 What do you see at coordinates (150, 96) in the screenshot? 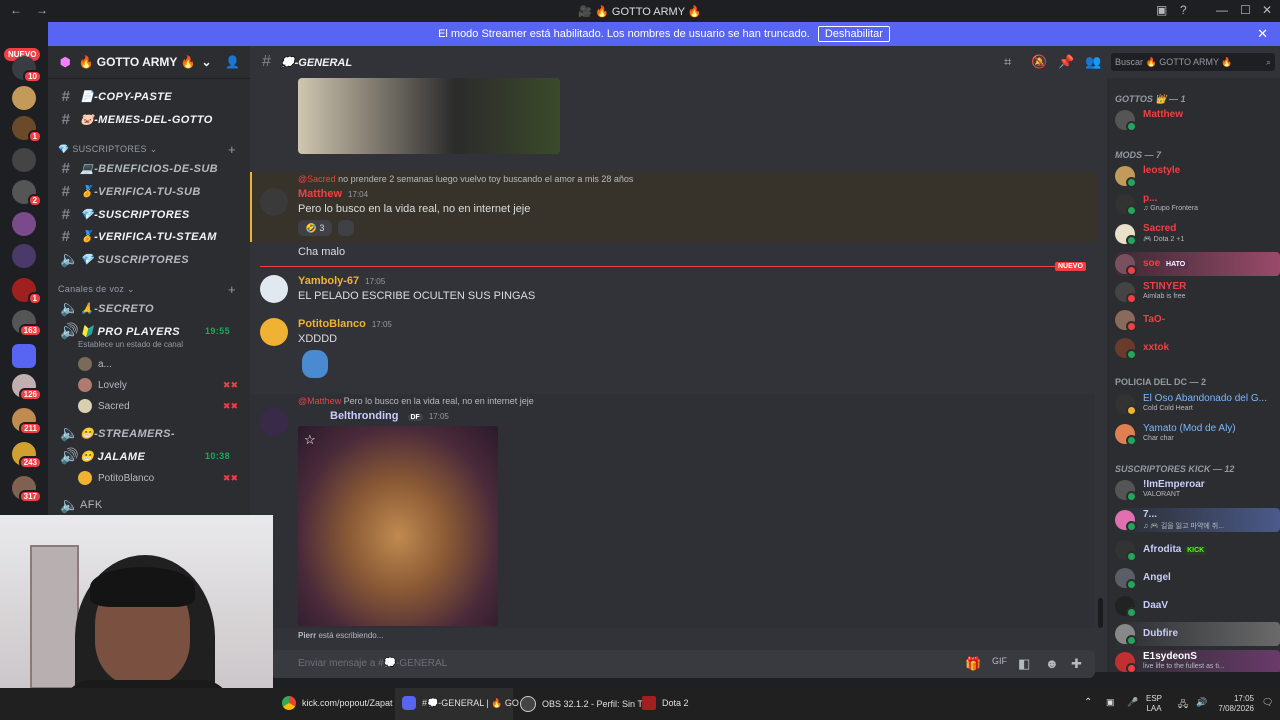
I see `channel-copy-paste: # 📄-COPY-PASTE` at bounding box center [150, 96].